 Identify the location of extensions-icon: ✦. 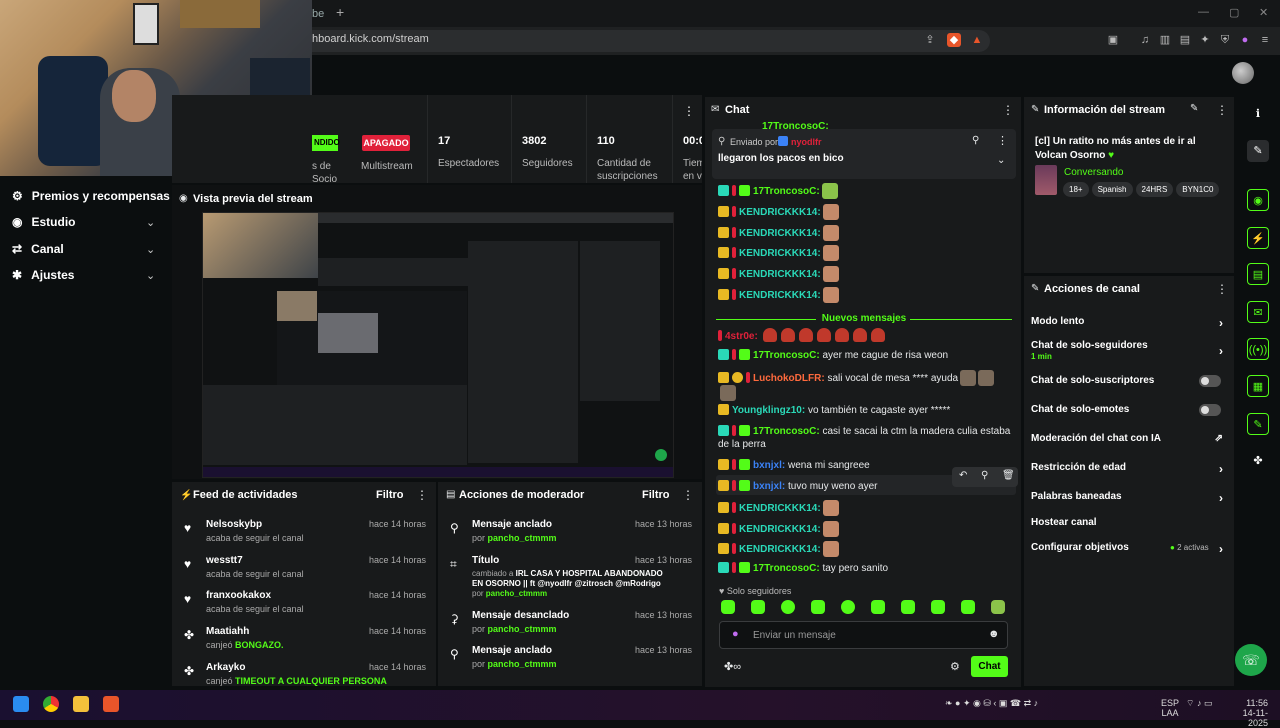
(1205, 40).